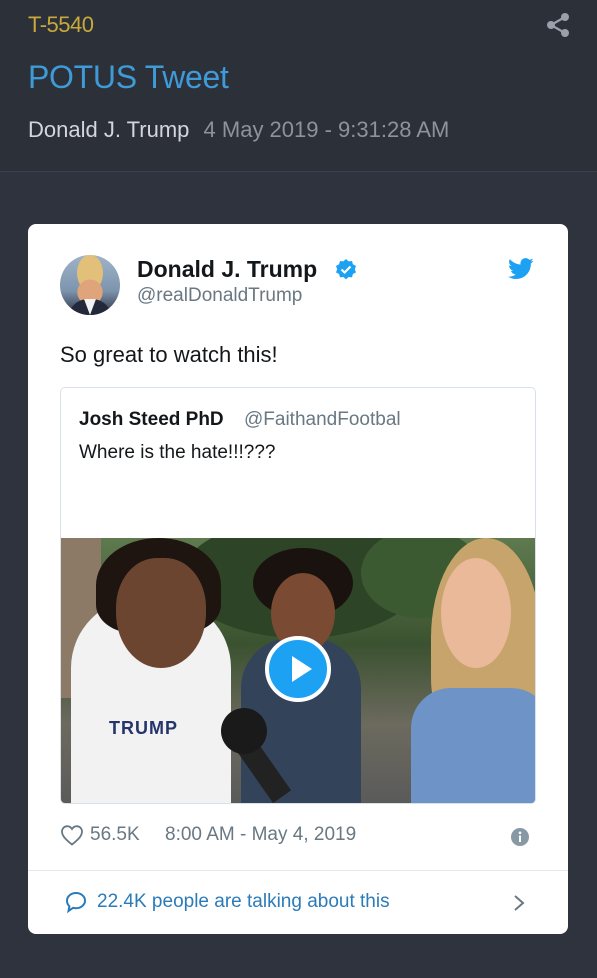 The image size is (597, 978). Describe the element at coordinates (151, 420) in the screenshot. I see `quoted-author-name: Josh Steed PhD` at that location.